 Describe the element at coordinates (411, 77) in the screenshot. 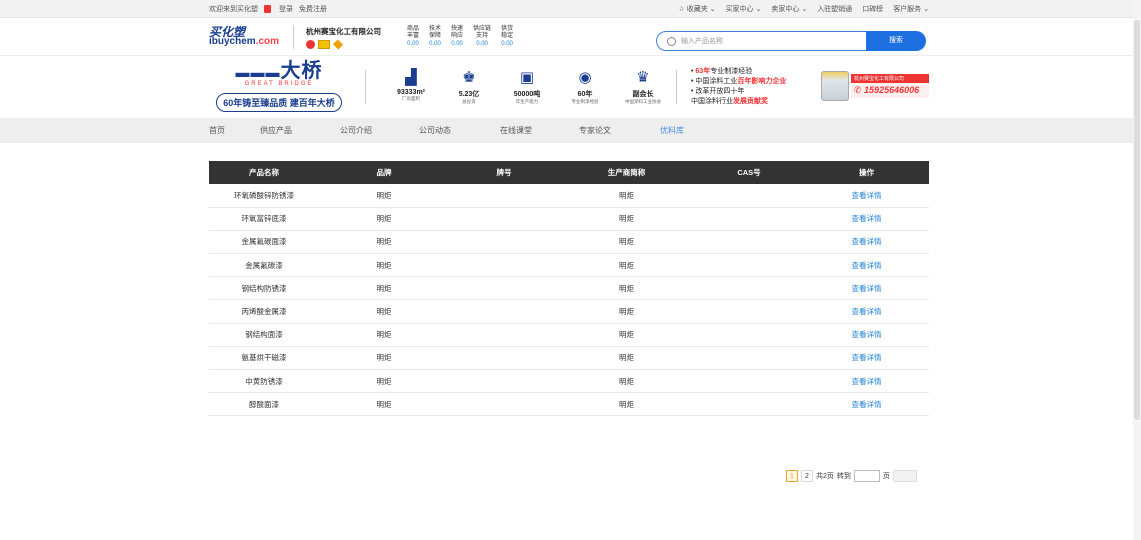

I see `factory-icon: ▟` at that location.